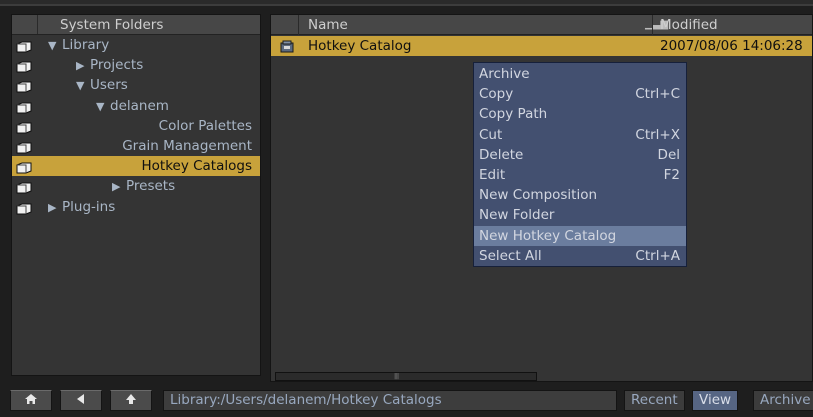 This screenshot has width=813, height=417. I want to click on menu-item-shortcut: Ctrl+A, so click(657, 255).